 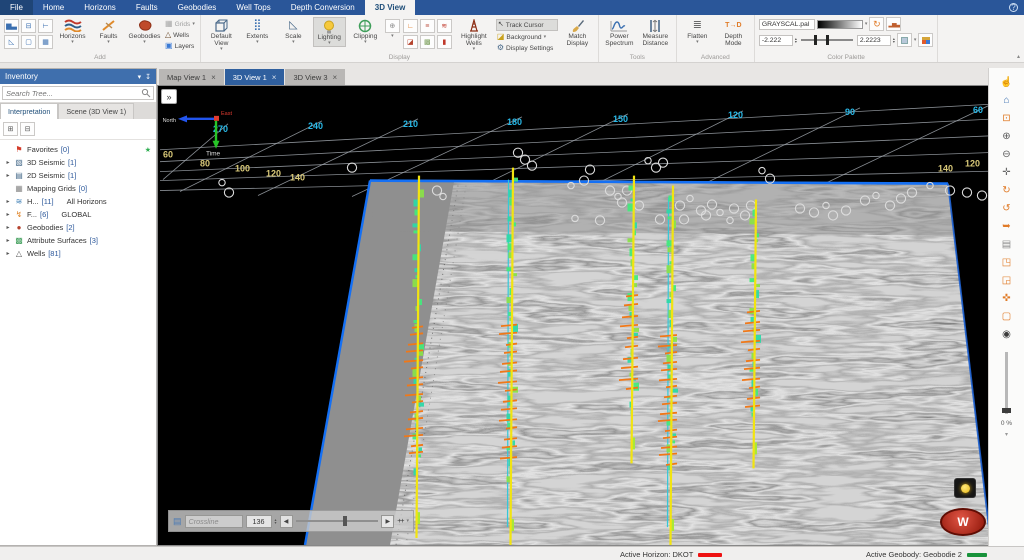 I want to click on add-tool-icon-2: ⊢, so click(x=45, y=26).